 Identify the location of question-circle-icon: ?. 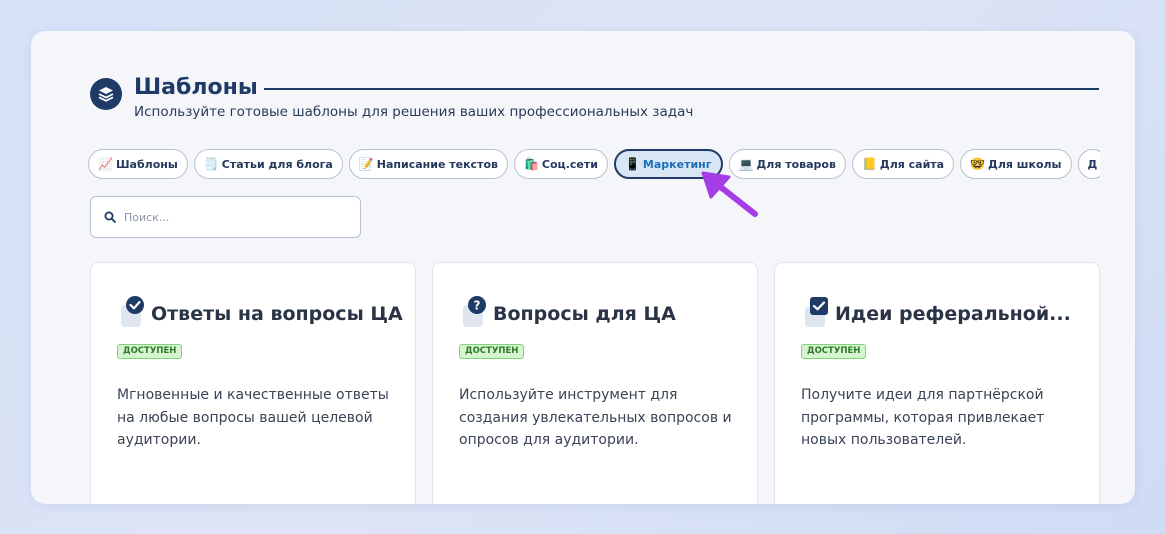
(474, 311).